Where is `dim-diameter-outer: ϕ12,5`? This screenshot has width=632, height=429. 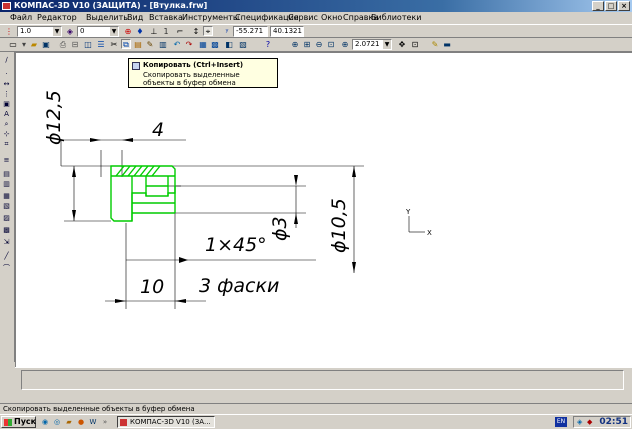
dim-diameter-outer: ϕ12,5 is located at coordinates (54, 117).